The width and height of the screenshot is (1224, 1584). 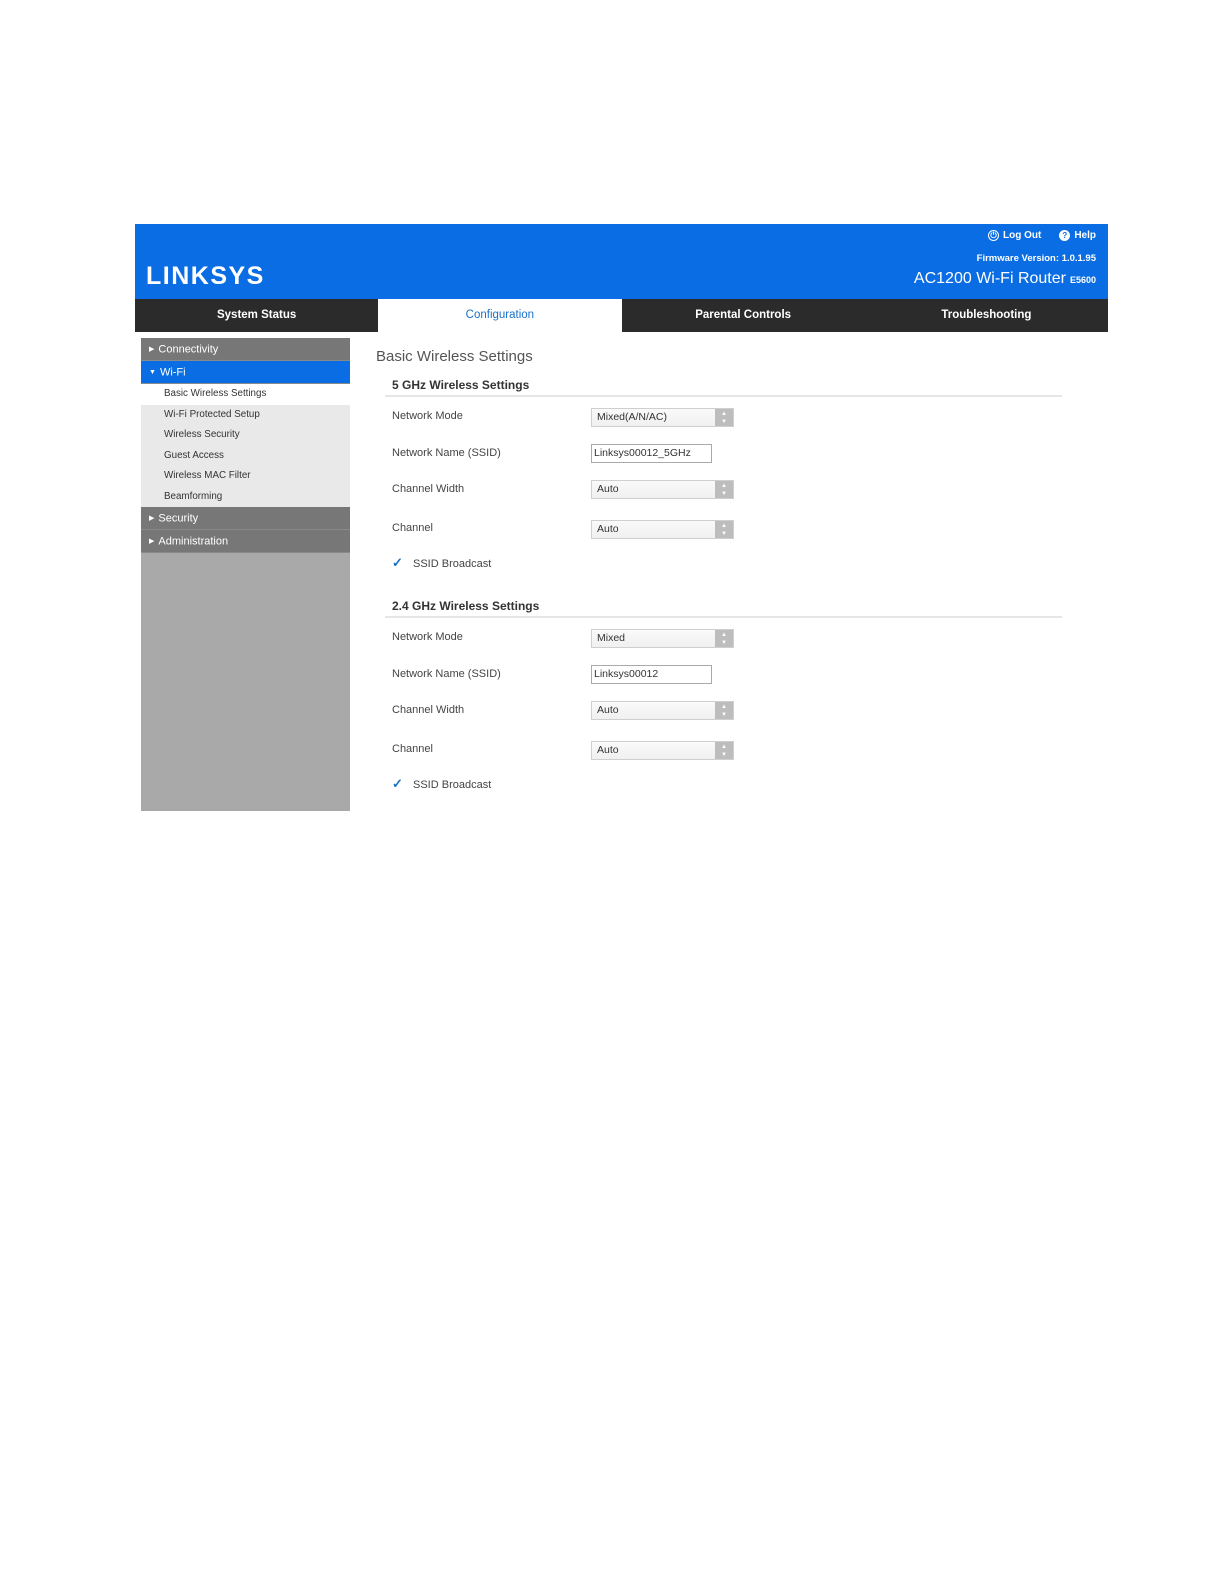 I want to click on sidebar-group-label: Connectivity, so click(x=188, y=349).